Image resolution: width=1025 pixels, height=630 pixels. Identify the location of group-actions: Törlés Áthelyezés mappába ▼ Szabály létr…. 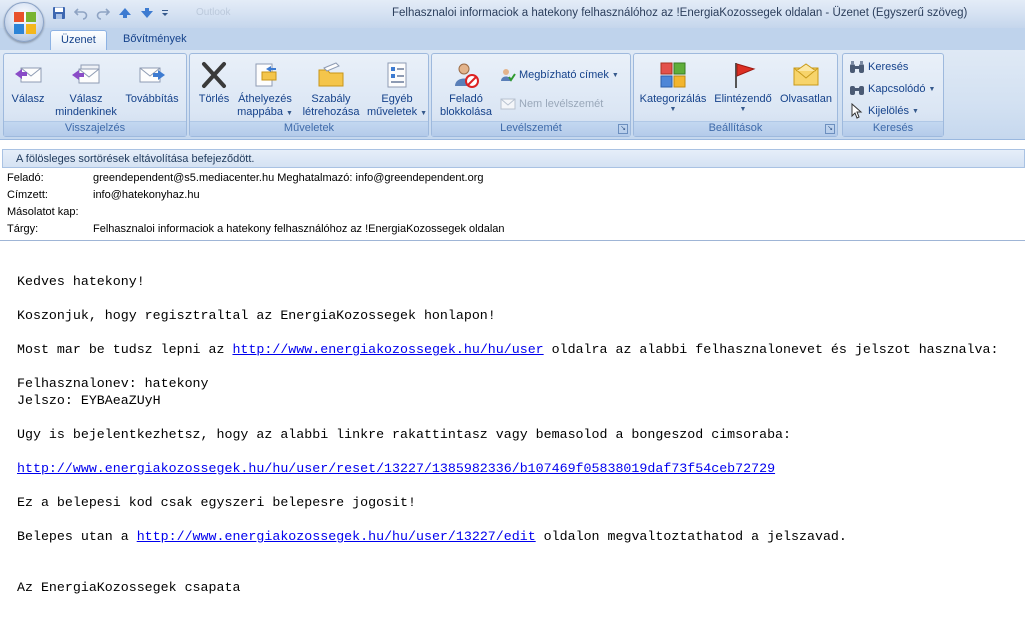
(309, 95).